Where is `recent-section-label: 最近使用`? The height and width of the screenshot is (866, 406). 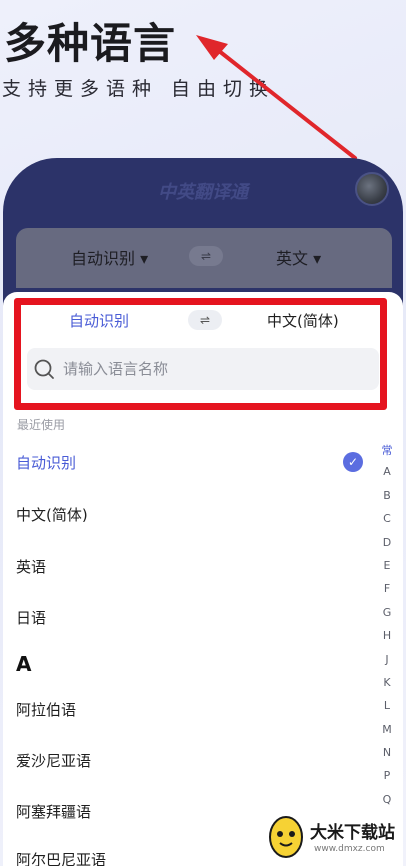
recent-section-label: 最近使用 is located at coordinates (41, 425).